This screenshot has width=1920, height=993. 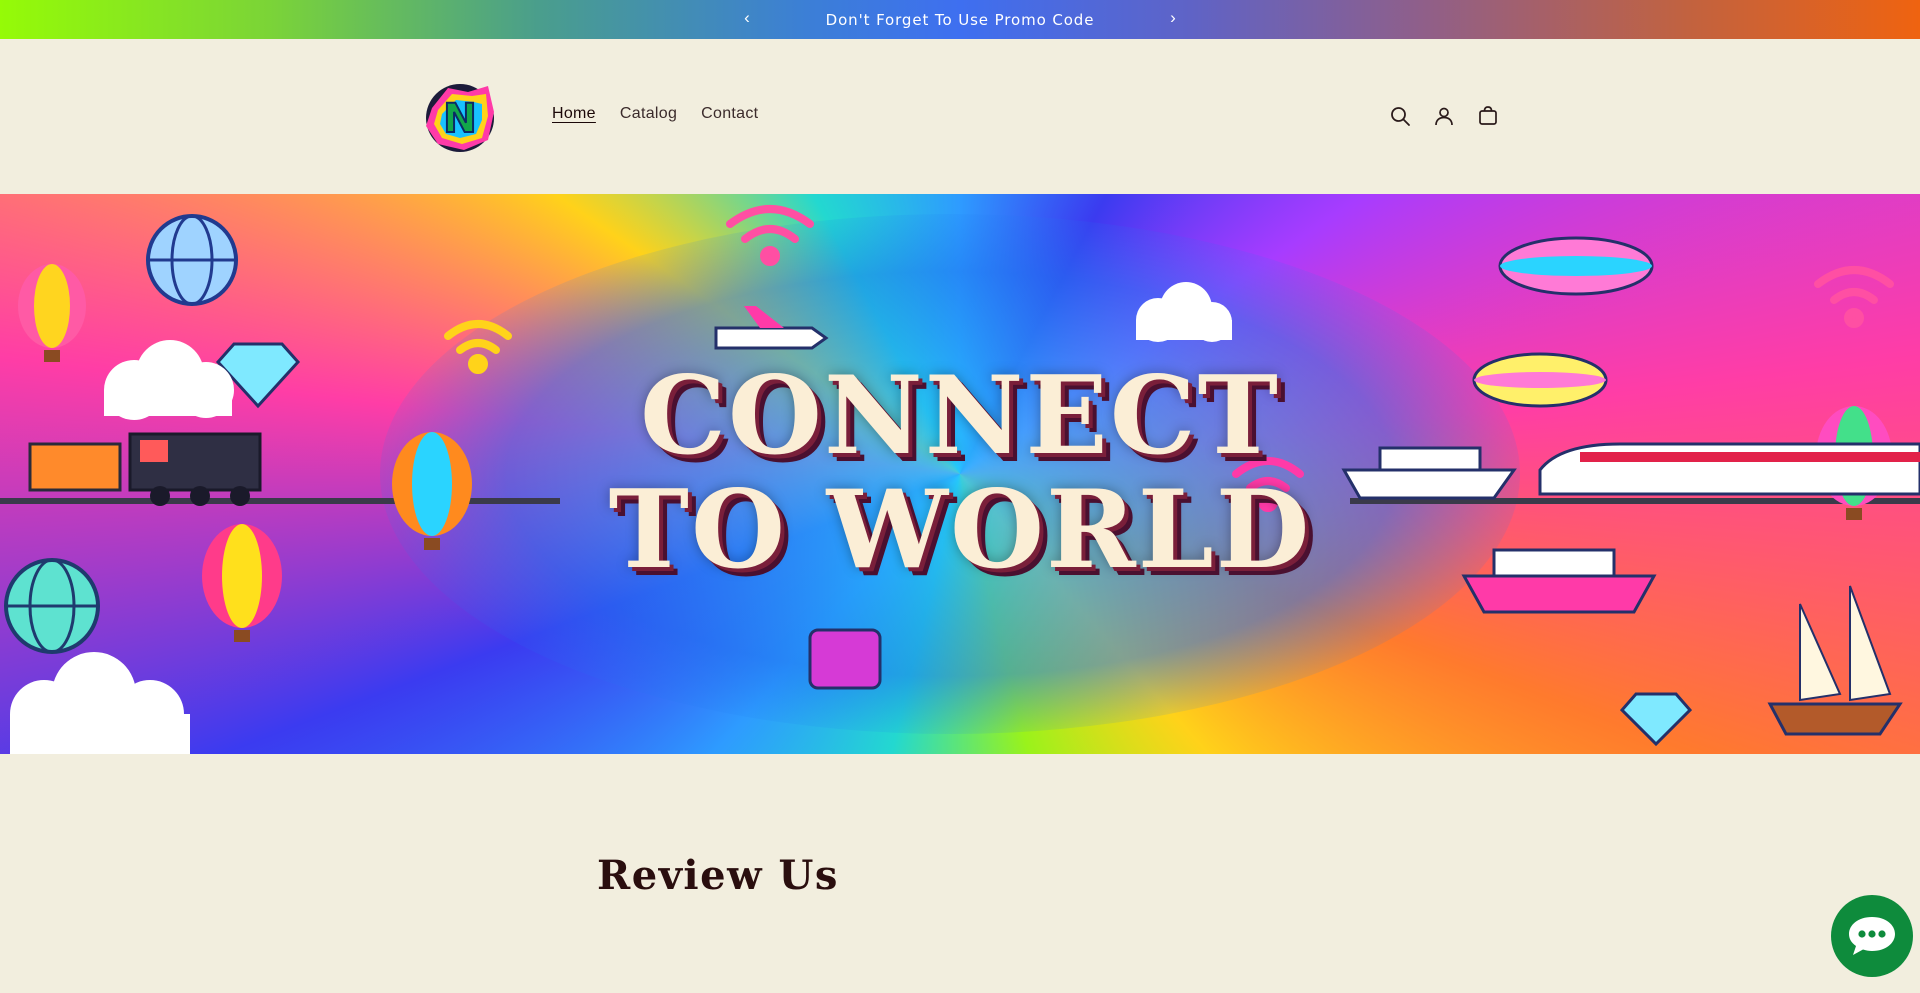 What do you see at coordinates (52, 313) in the screenshot?
I see `hot-air-balloon-icon` at bounding box center [52, 313].